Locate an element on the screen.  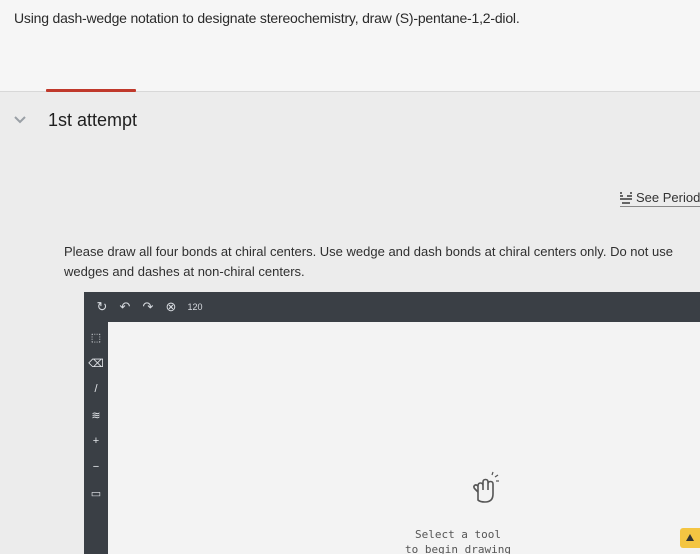
editor-tool-sidebar: ⬚ ⌫ / ≋ + − ▭ is located at coordinates (96, 438).